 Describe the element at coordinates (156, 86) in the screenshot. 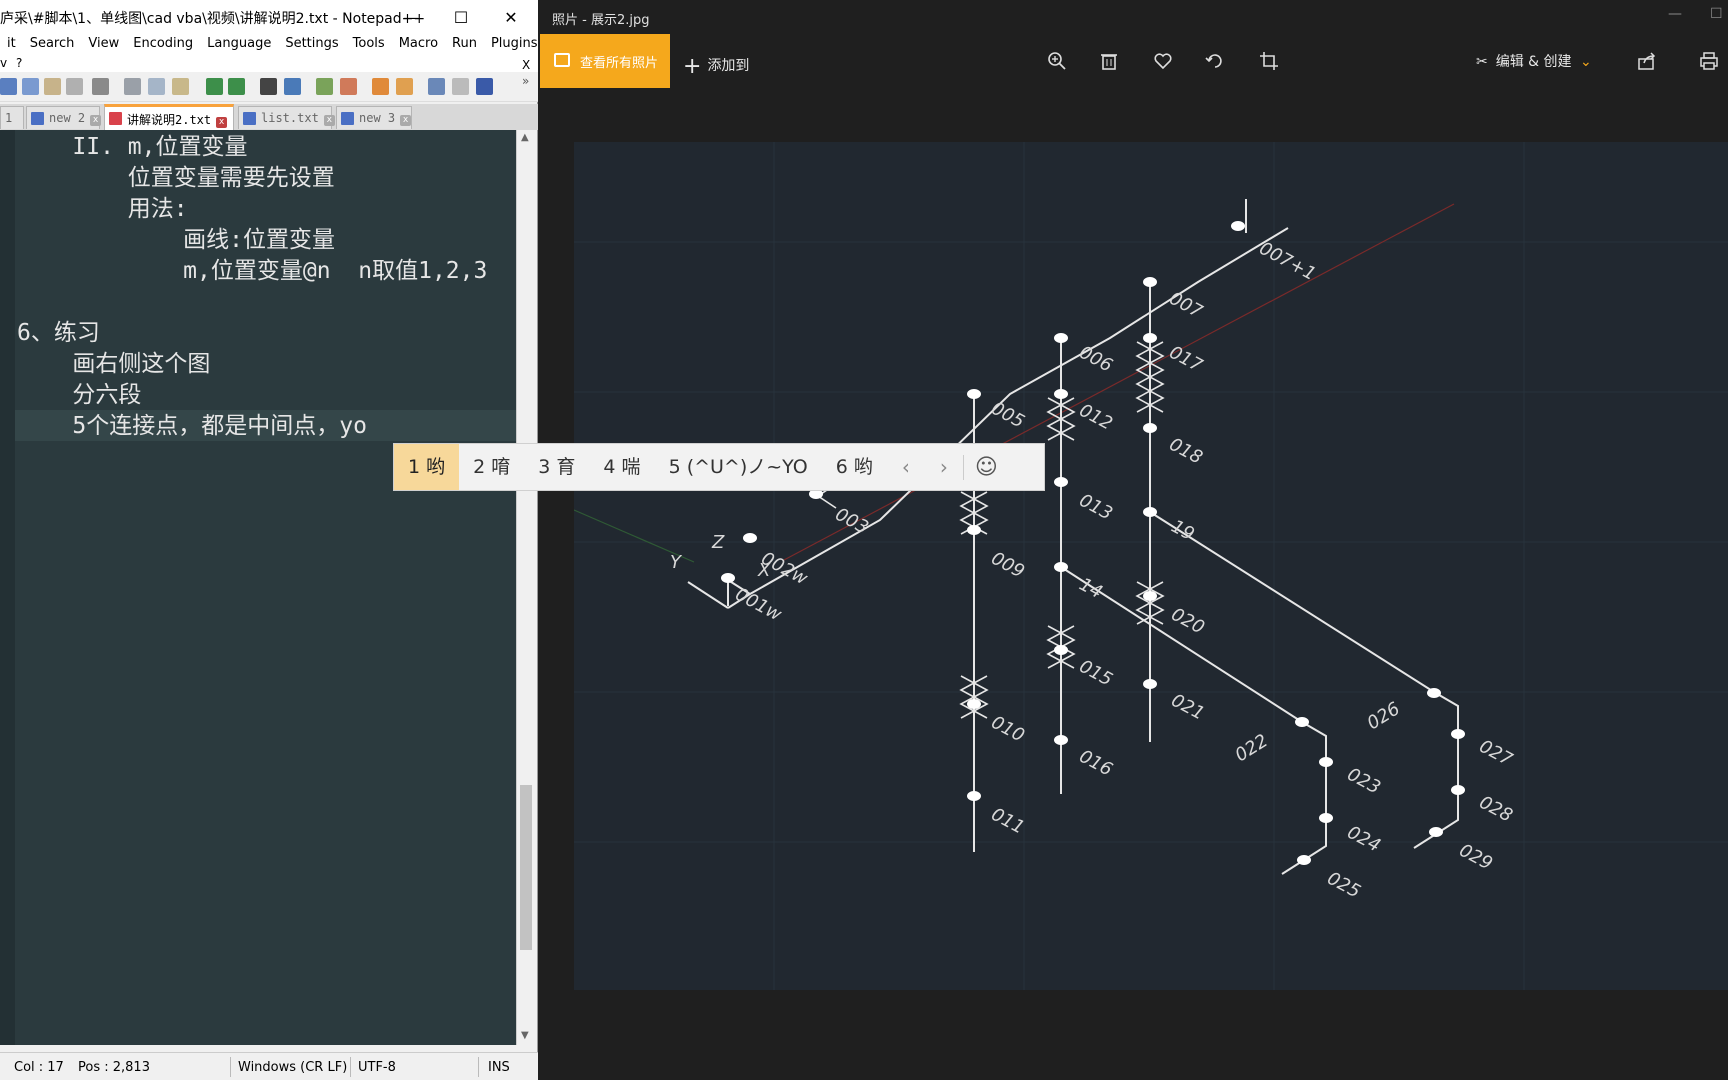

I see `copy-icon` at that location.